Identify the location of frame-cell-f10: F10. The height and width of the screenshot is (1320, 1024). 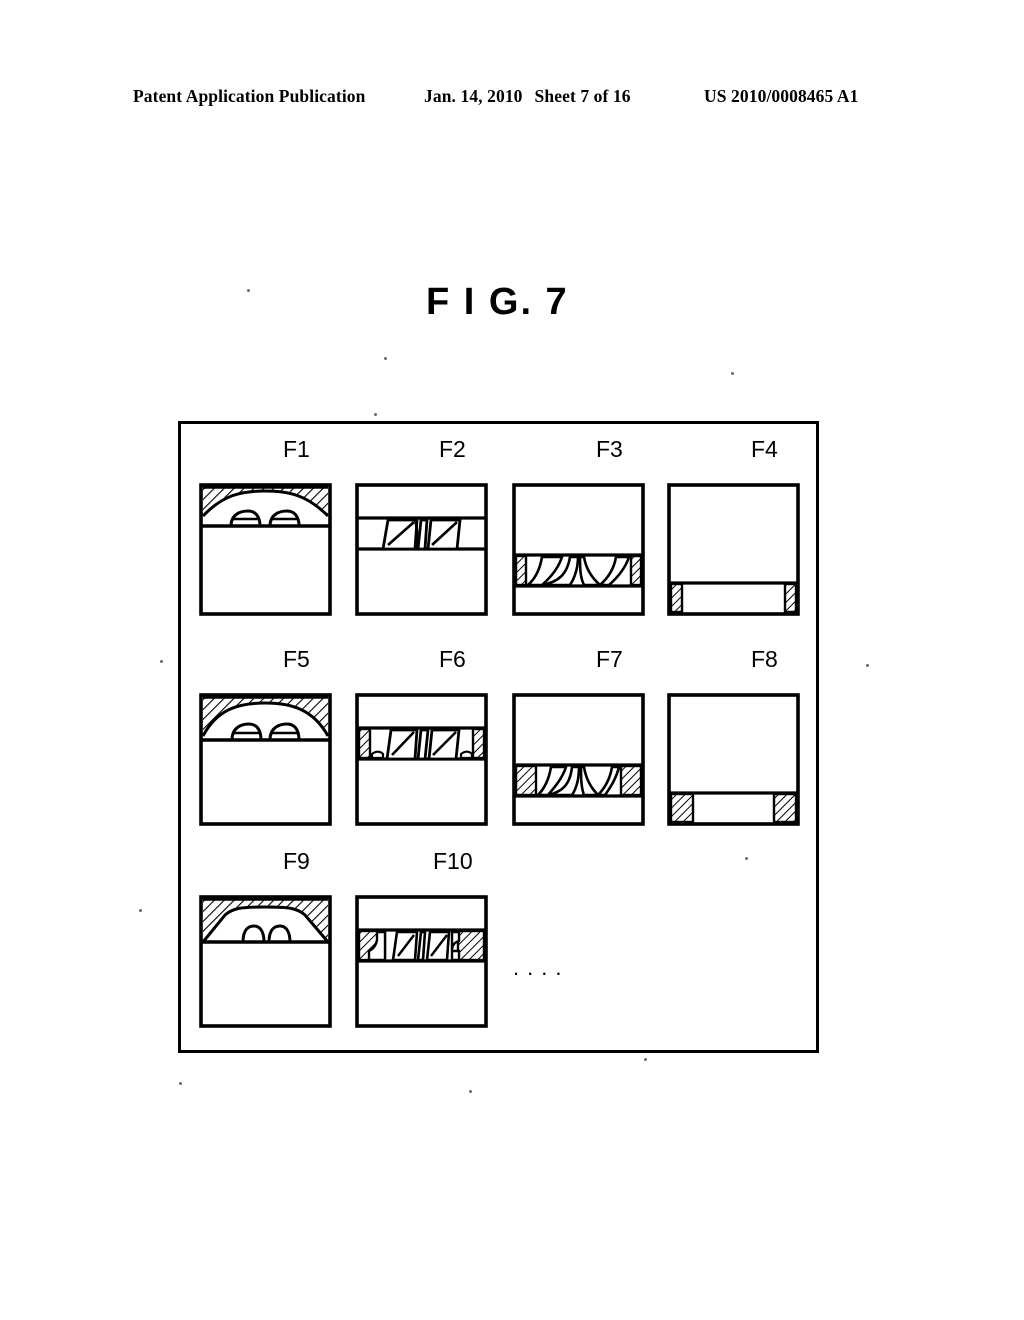
(421, 938).